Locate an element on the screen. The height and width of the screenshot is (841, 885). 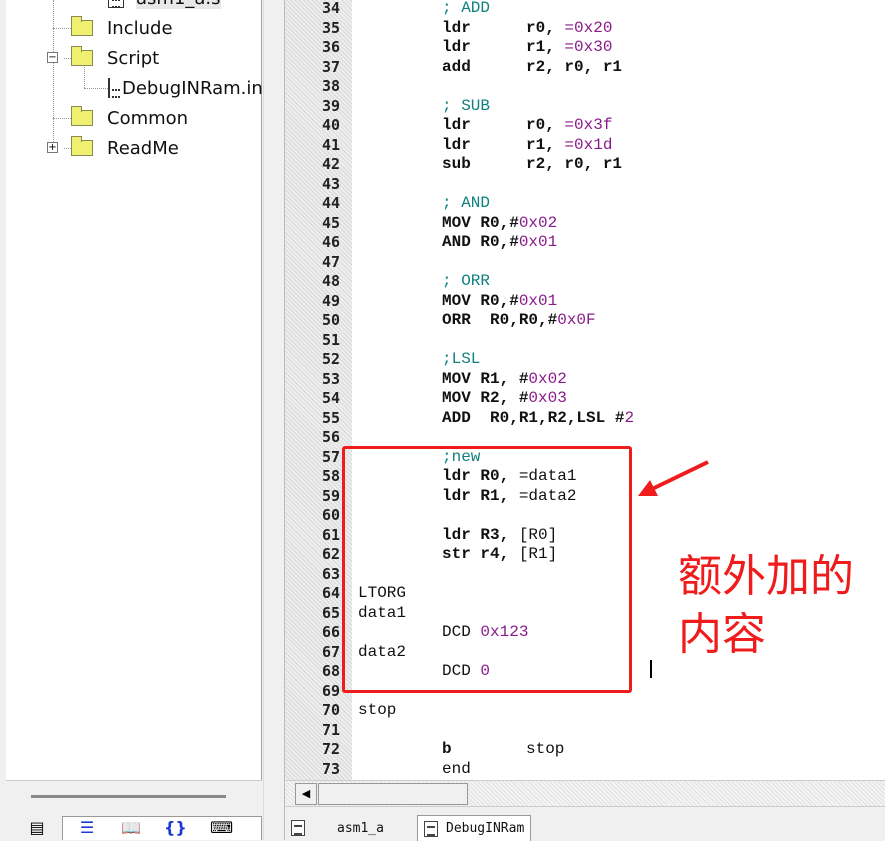
line-number: 51 is located at coordinates (330, 339).